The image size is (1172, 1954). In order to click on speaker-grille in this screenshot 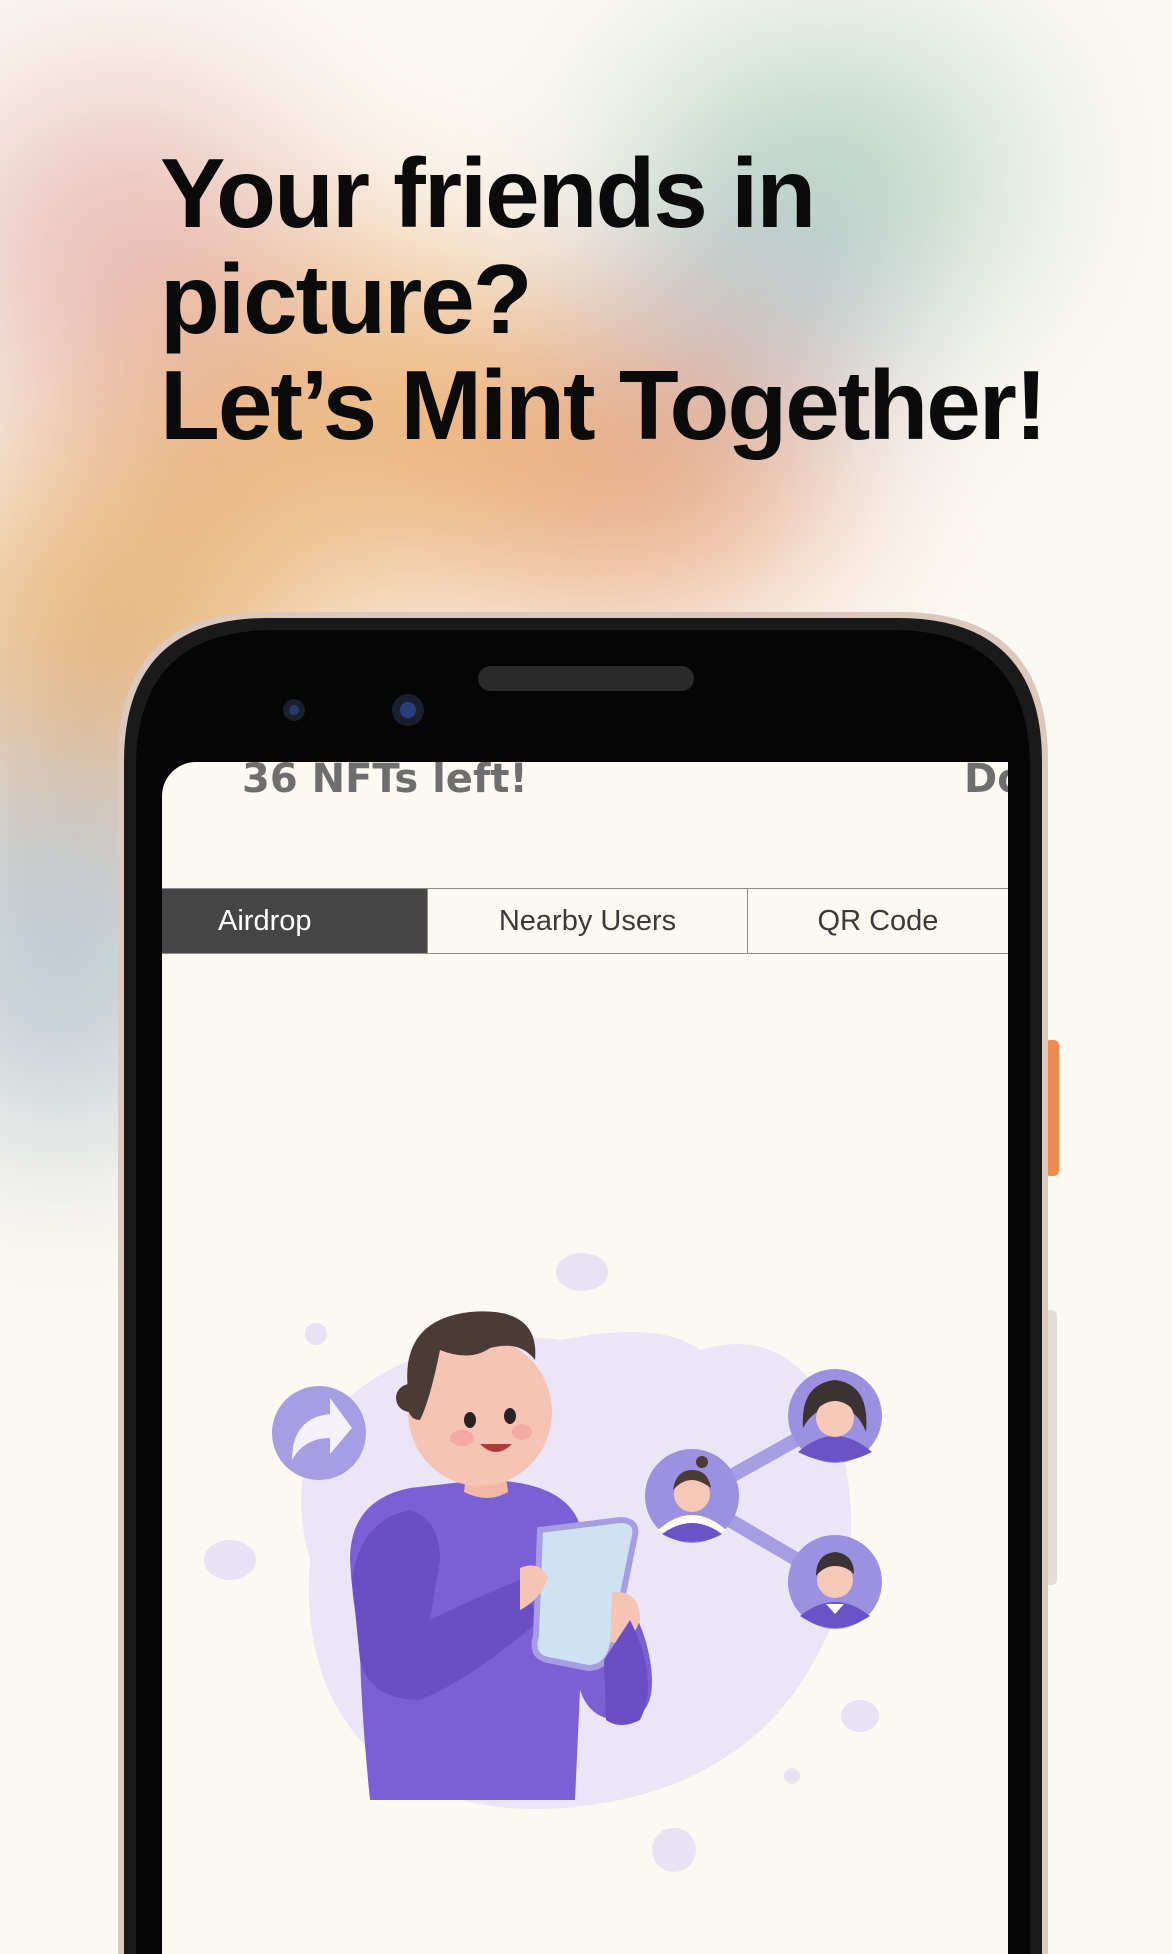, I will do `click(586, 678)`.